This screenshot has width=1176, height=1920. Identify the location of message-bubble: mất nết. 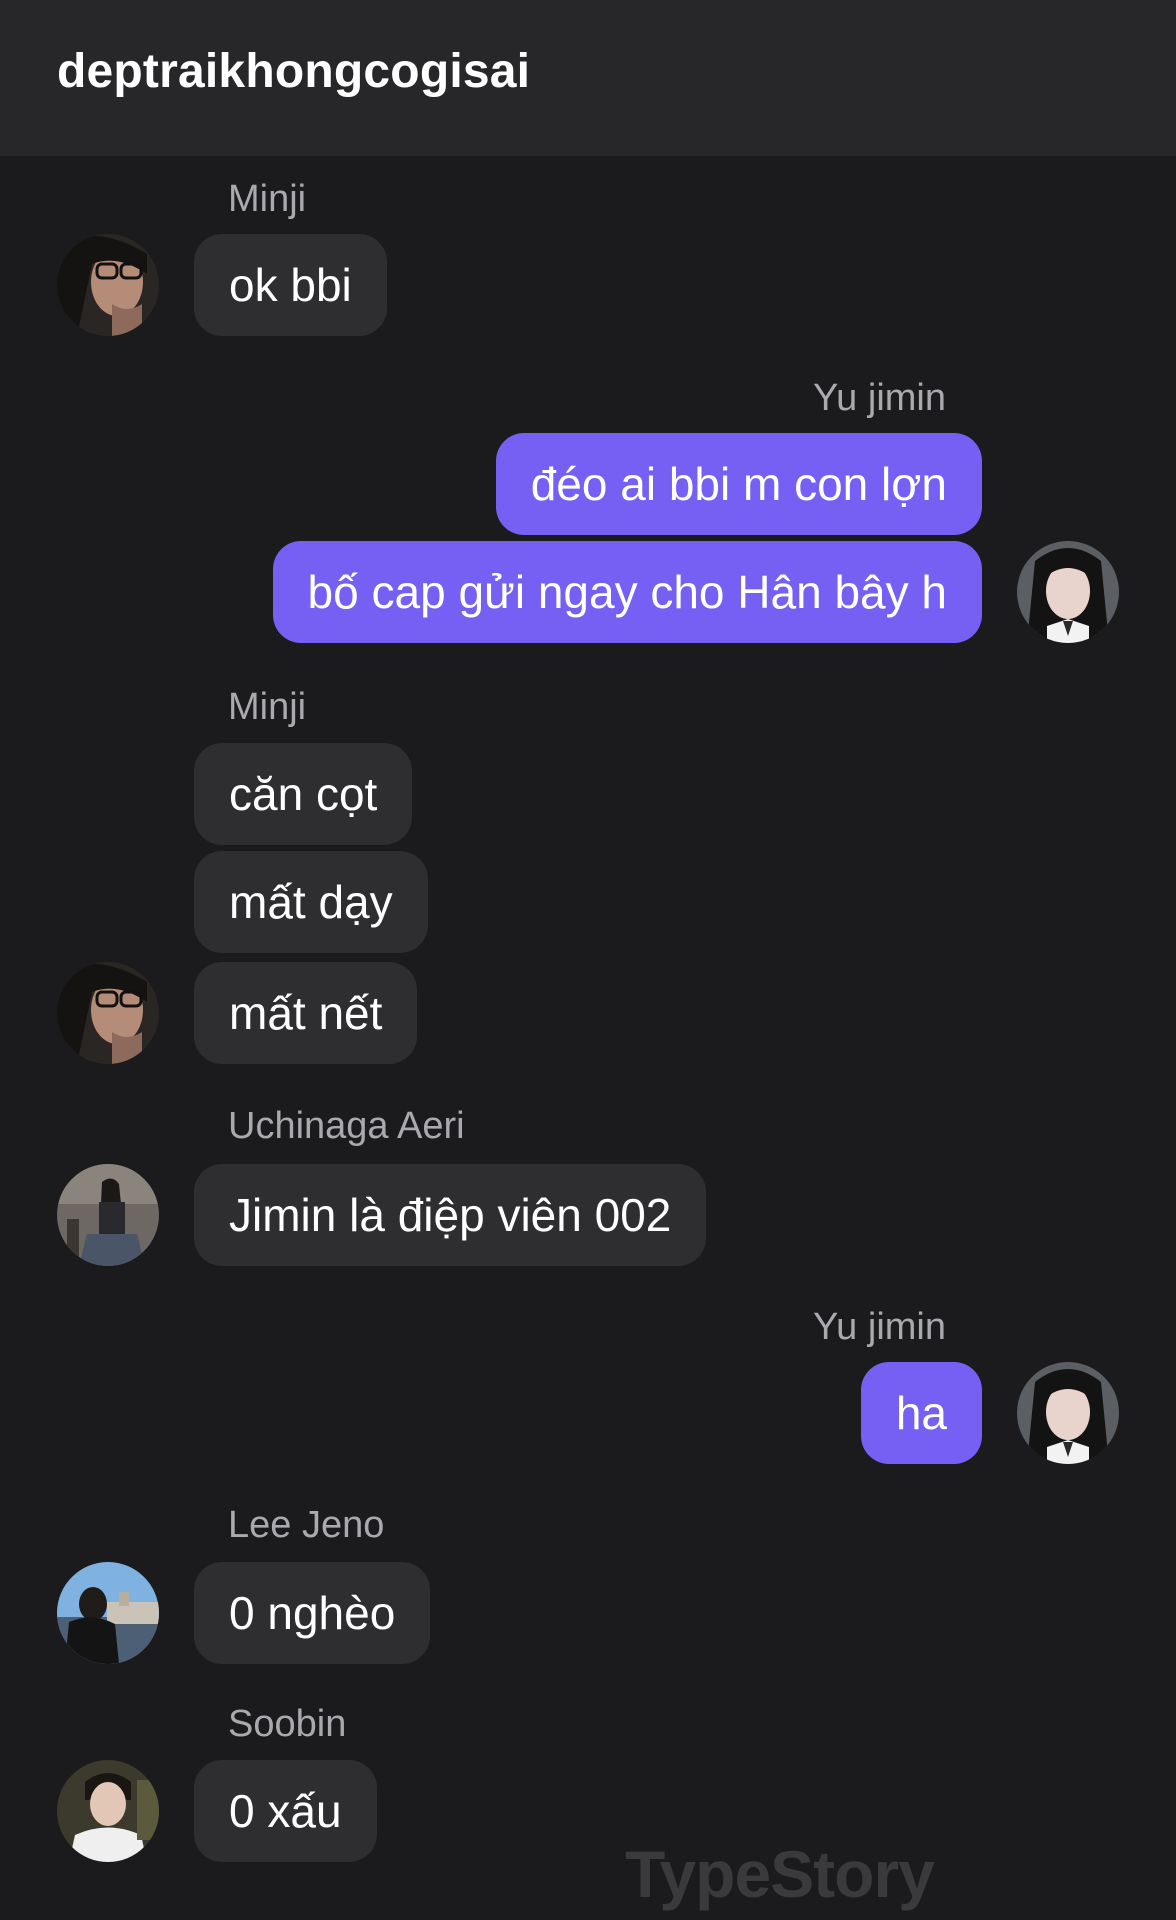
(306, 1013).